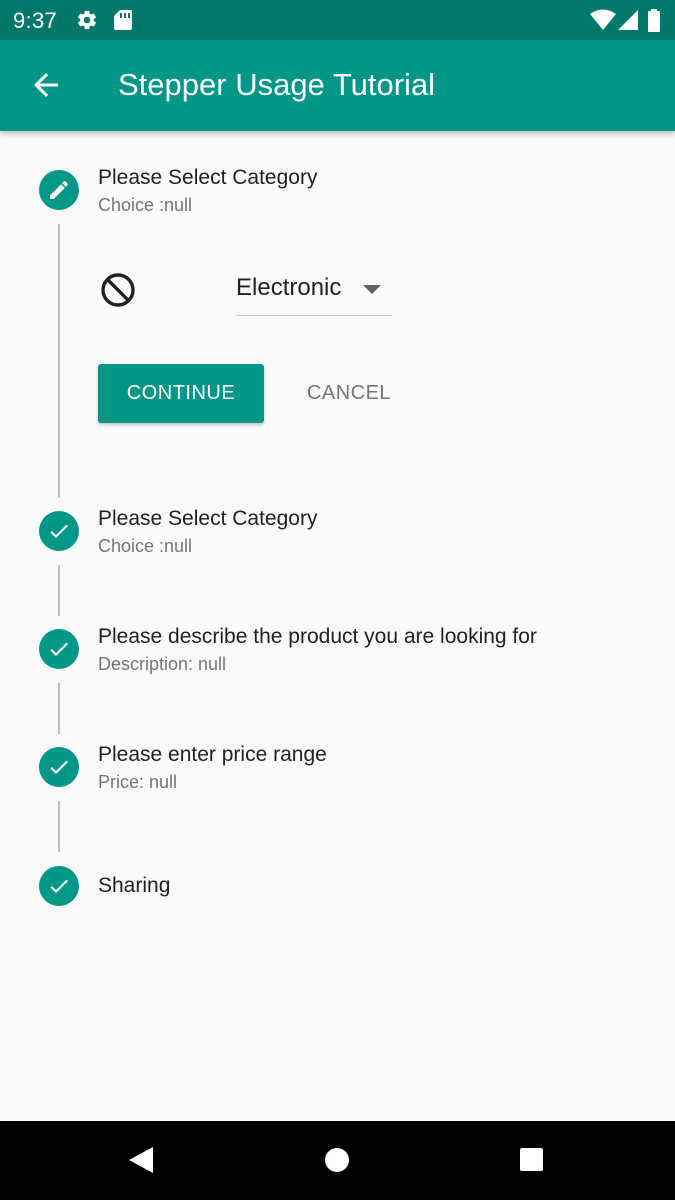 The width and height of the screenshot is (675, 1200). I want to click on back-triangle-icon, so click(141, 1160).